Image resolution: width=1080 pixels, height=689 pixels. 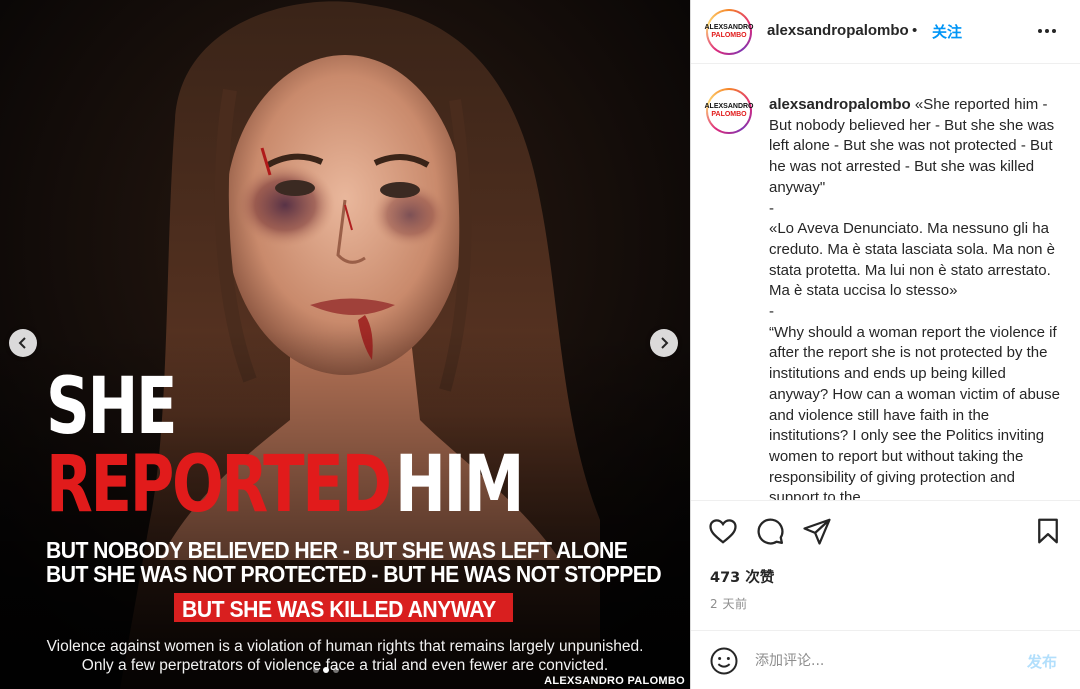 I want to click on chevron-left-icon, so click(x=22, y=343).